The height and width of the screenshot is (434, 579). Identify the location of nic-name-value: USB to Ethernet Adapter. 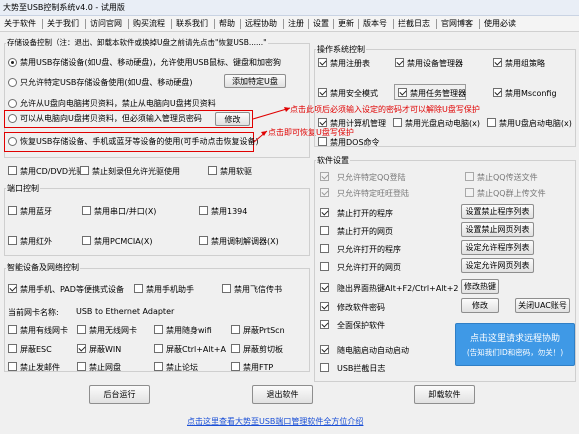
(125, 311).